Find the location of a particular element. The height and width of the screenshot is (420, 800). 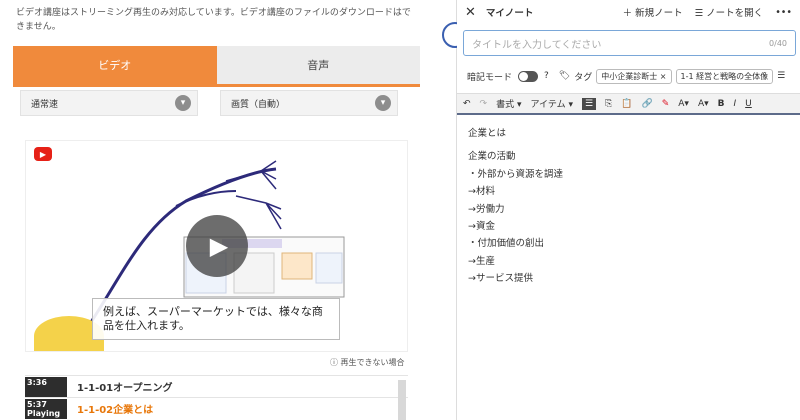

video-thumbnail: 5:37 Playing is located at coordinates (46, 408).